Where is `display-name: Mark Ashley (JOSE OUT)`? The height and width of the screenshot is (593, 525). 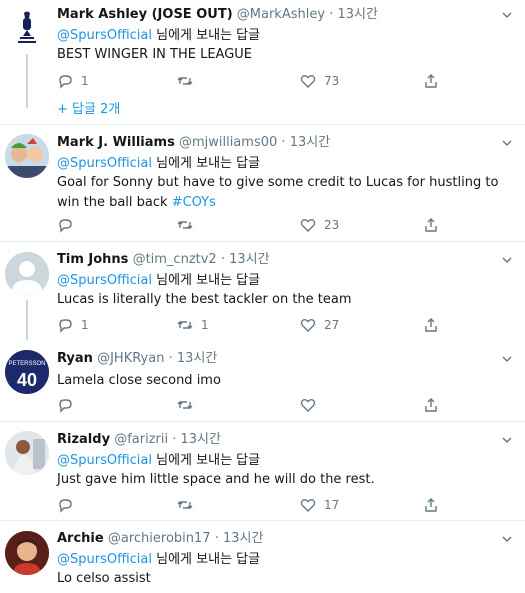 display-name: Mark Ashley (JOSE OUT) is located at coordinates (145, 14).